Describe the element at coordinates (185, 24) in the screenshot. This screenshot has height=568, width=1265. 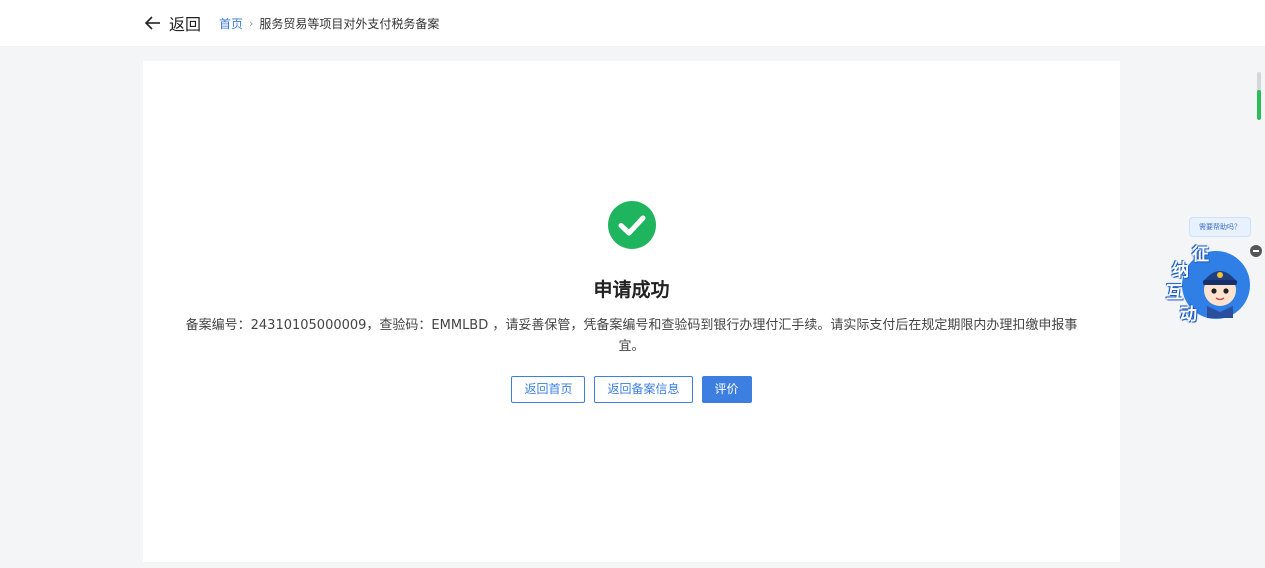
I see `back-label: 返回` at that location.